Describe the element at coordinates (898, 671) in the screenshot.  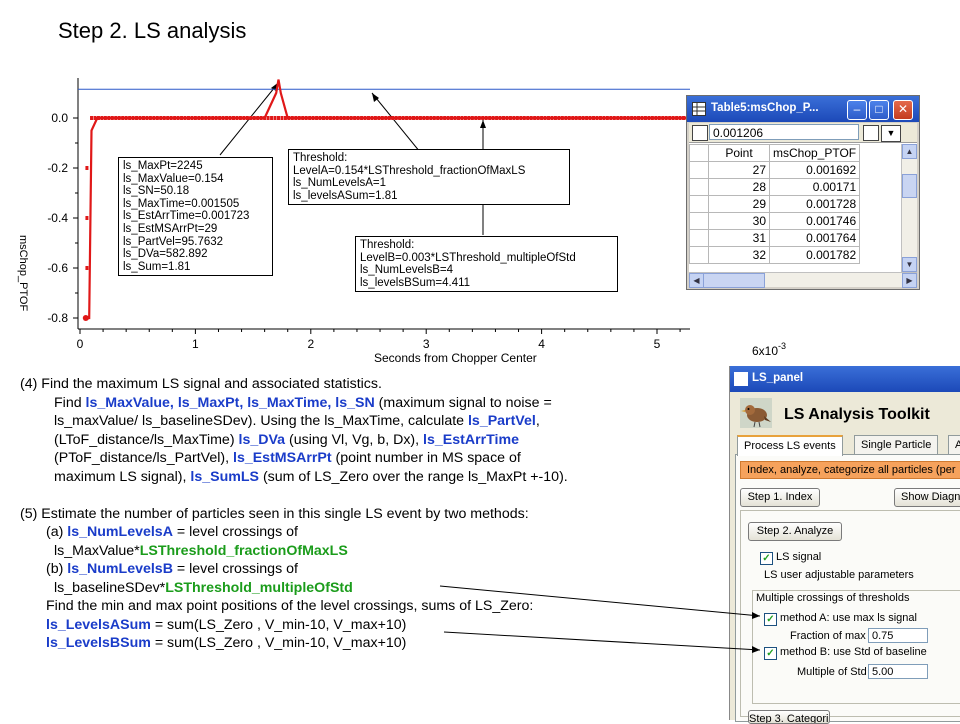
I see `multiple-of-std-input: 5.00` at that location.